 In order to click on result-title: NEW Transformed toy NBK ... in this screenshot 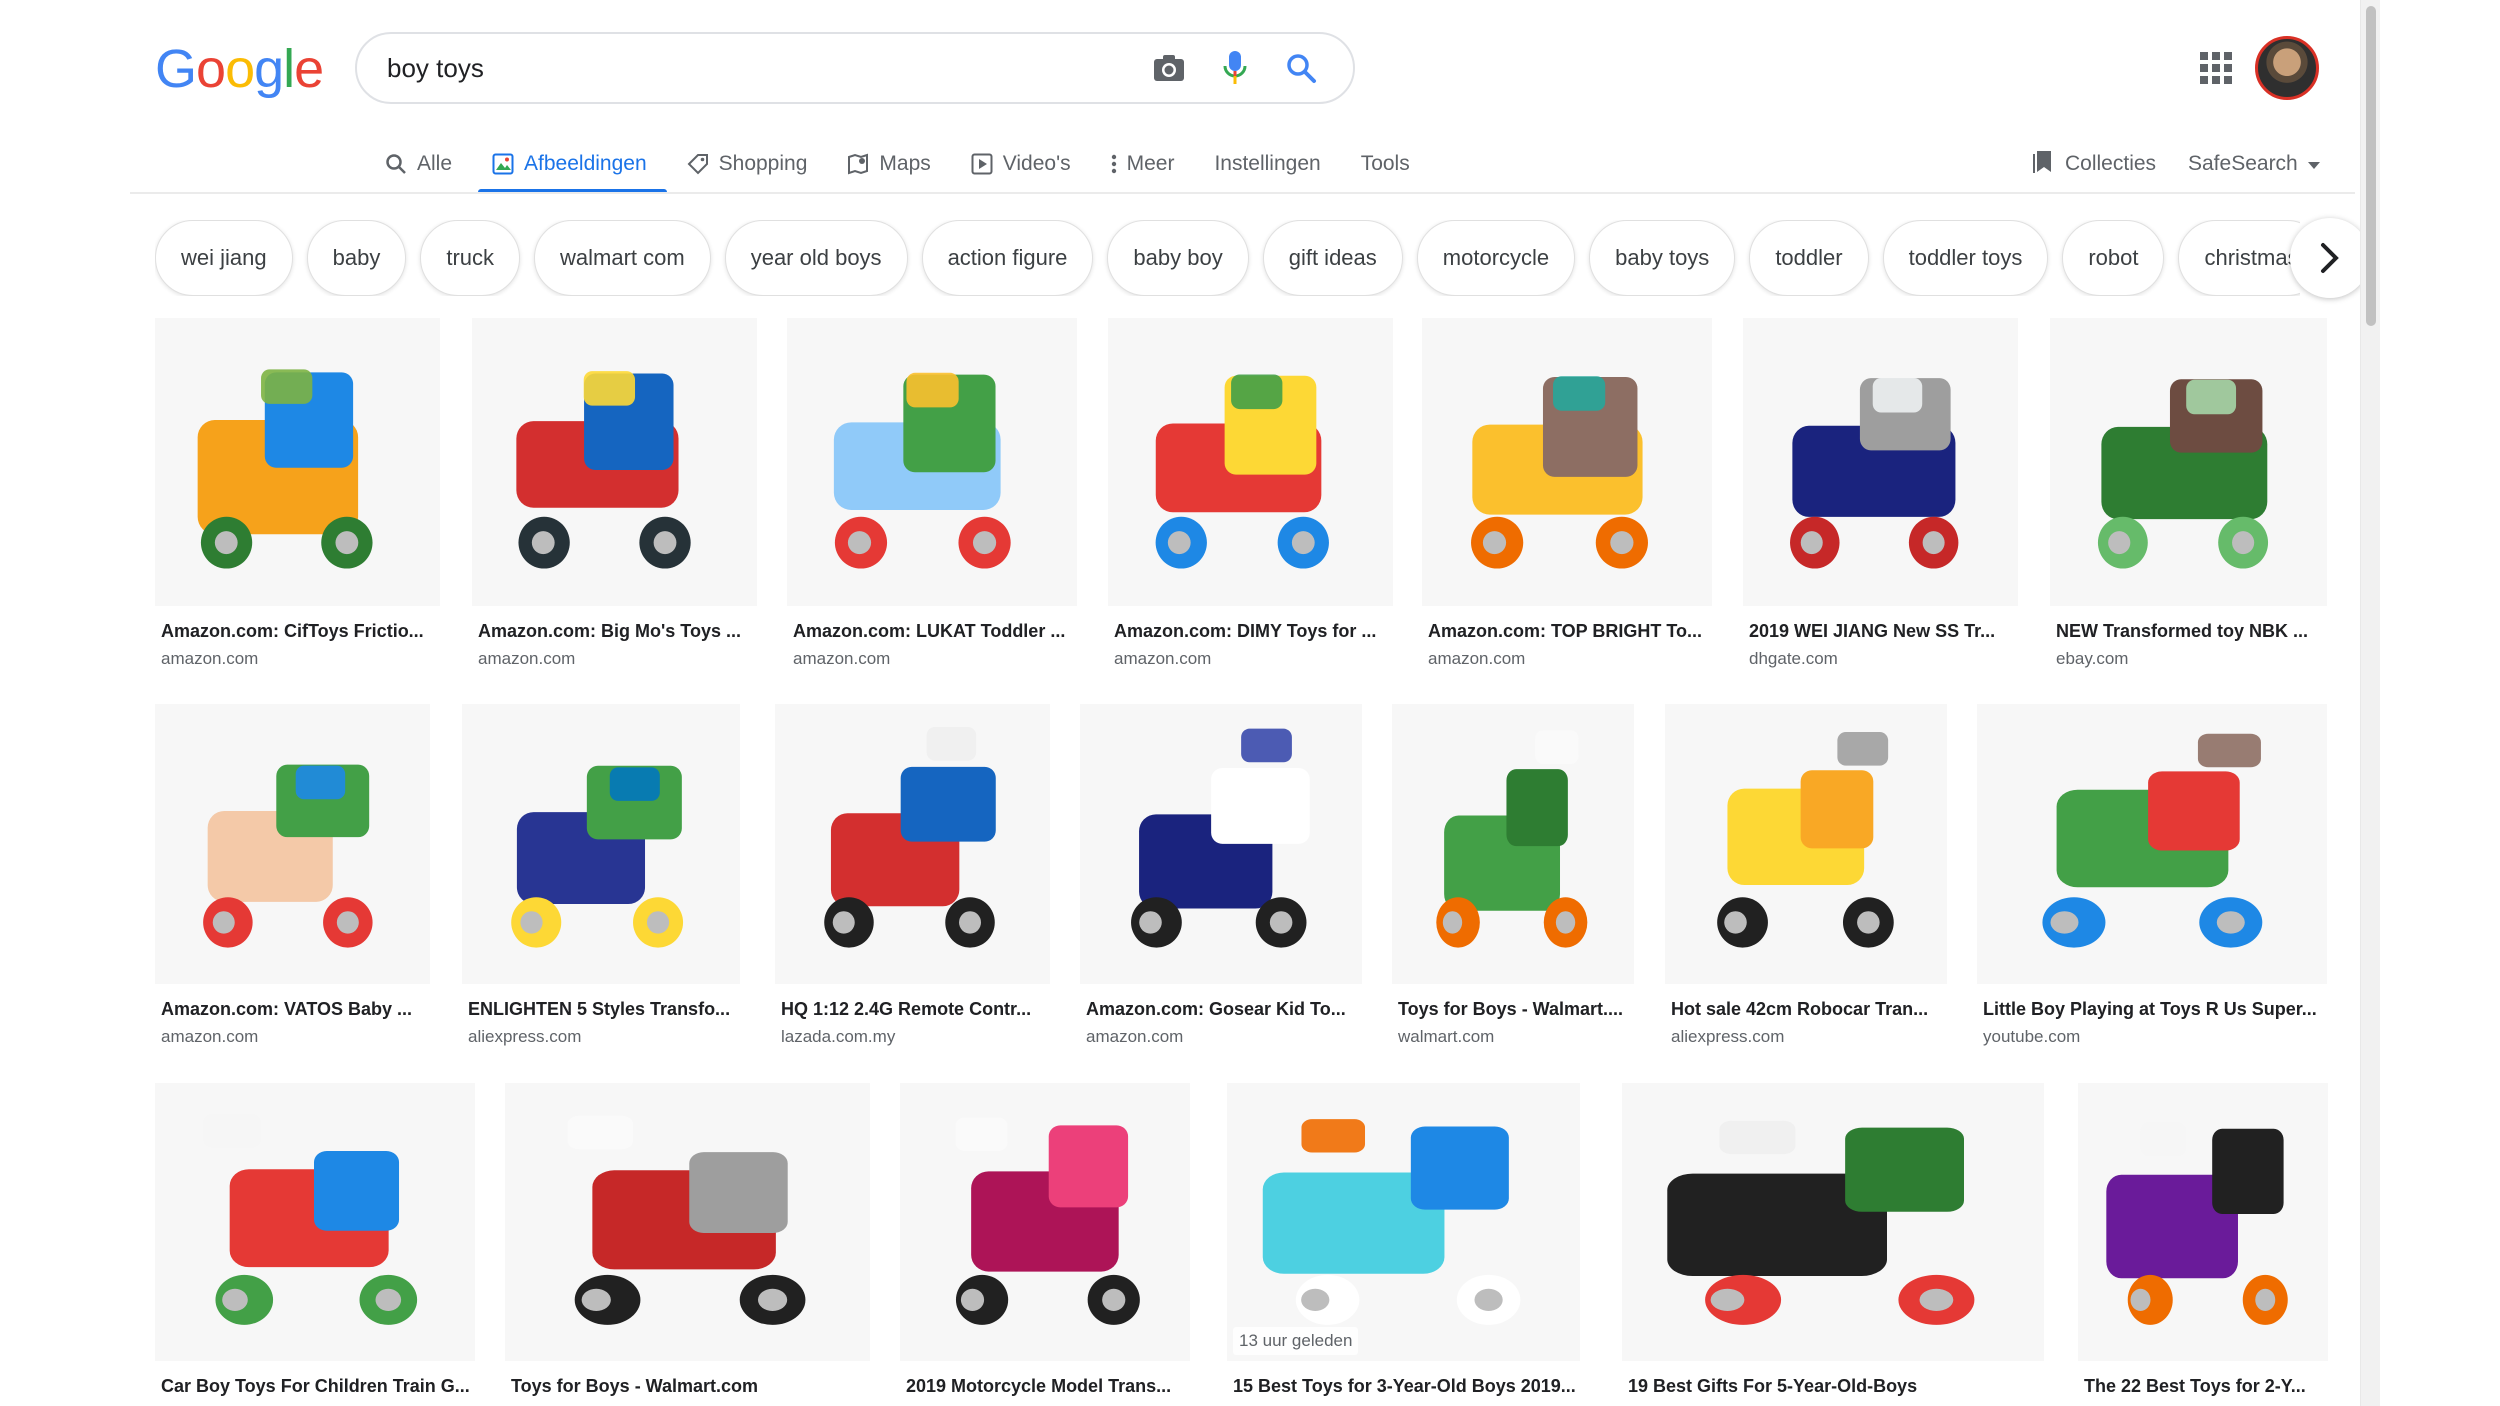, I will do `click(2191, 631)`.